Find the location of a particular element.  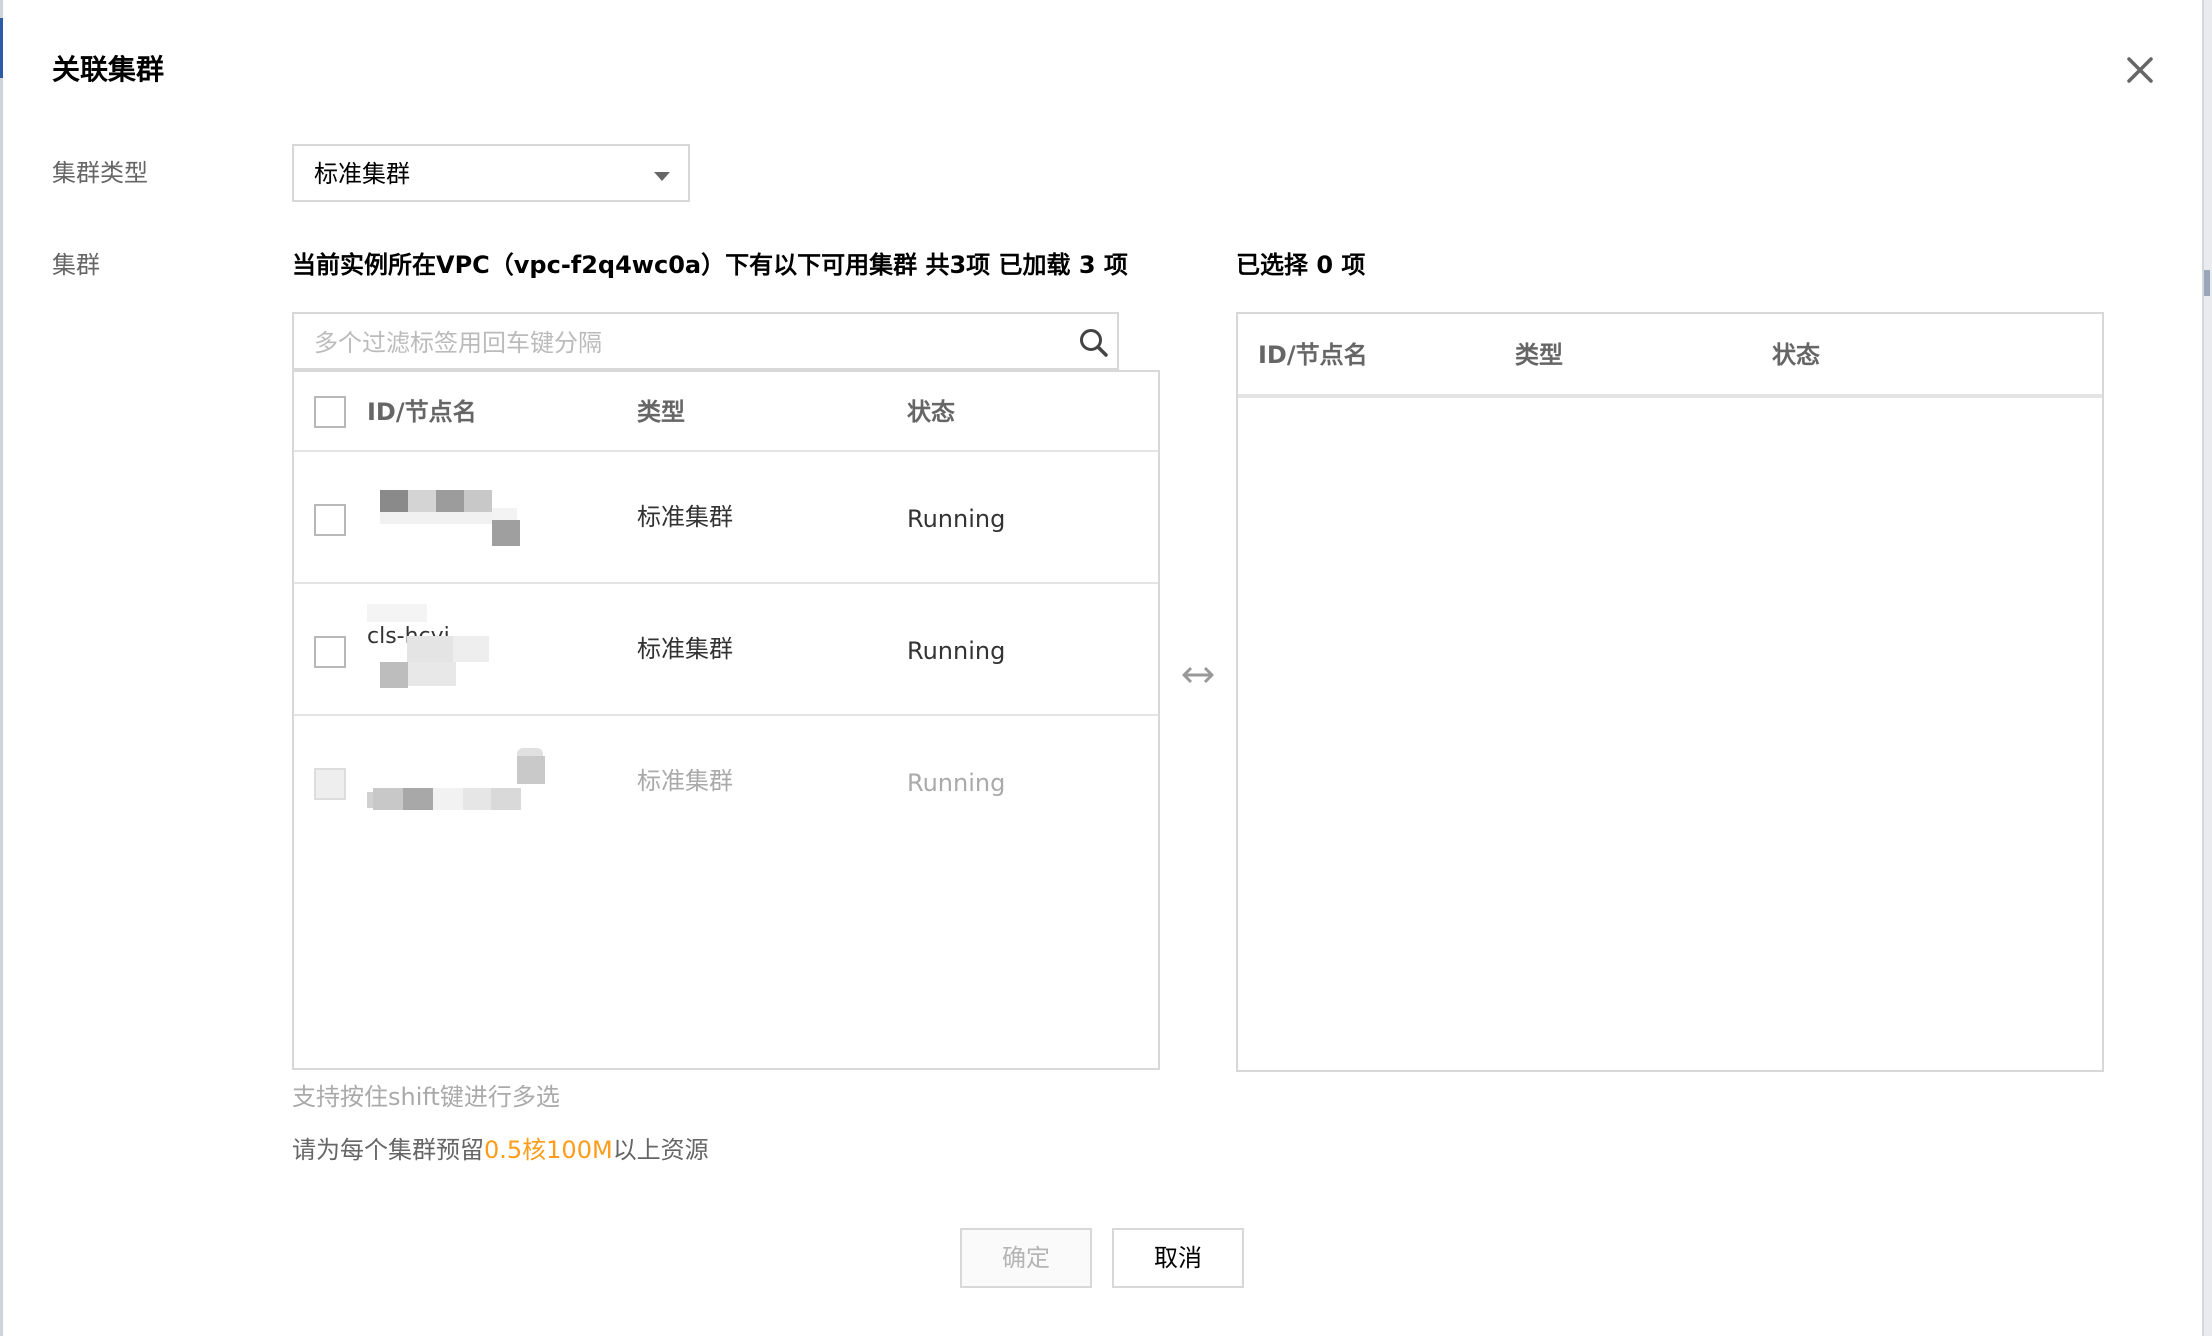

chevron-down-icon is located at coordinates (662, 176).